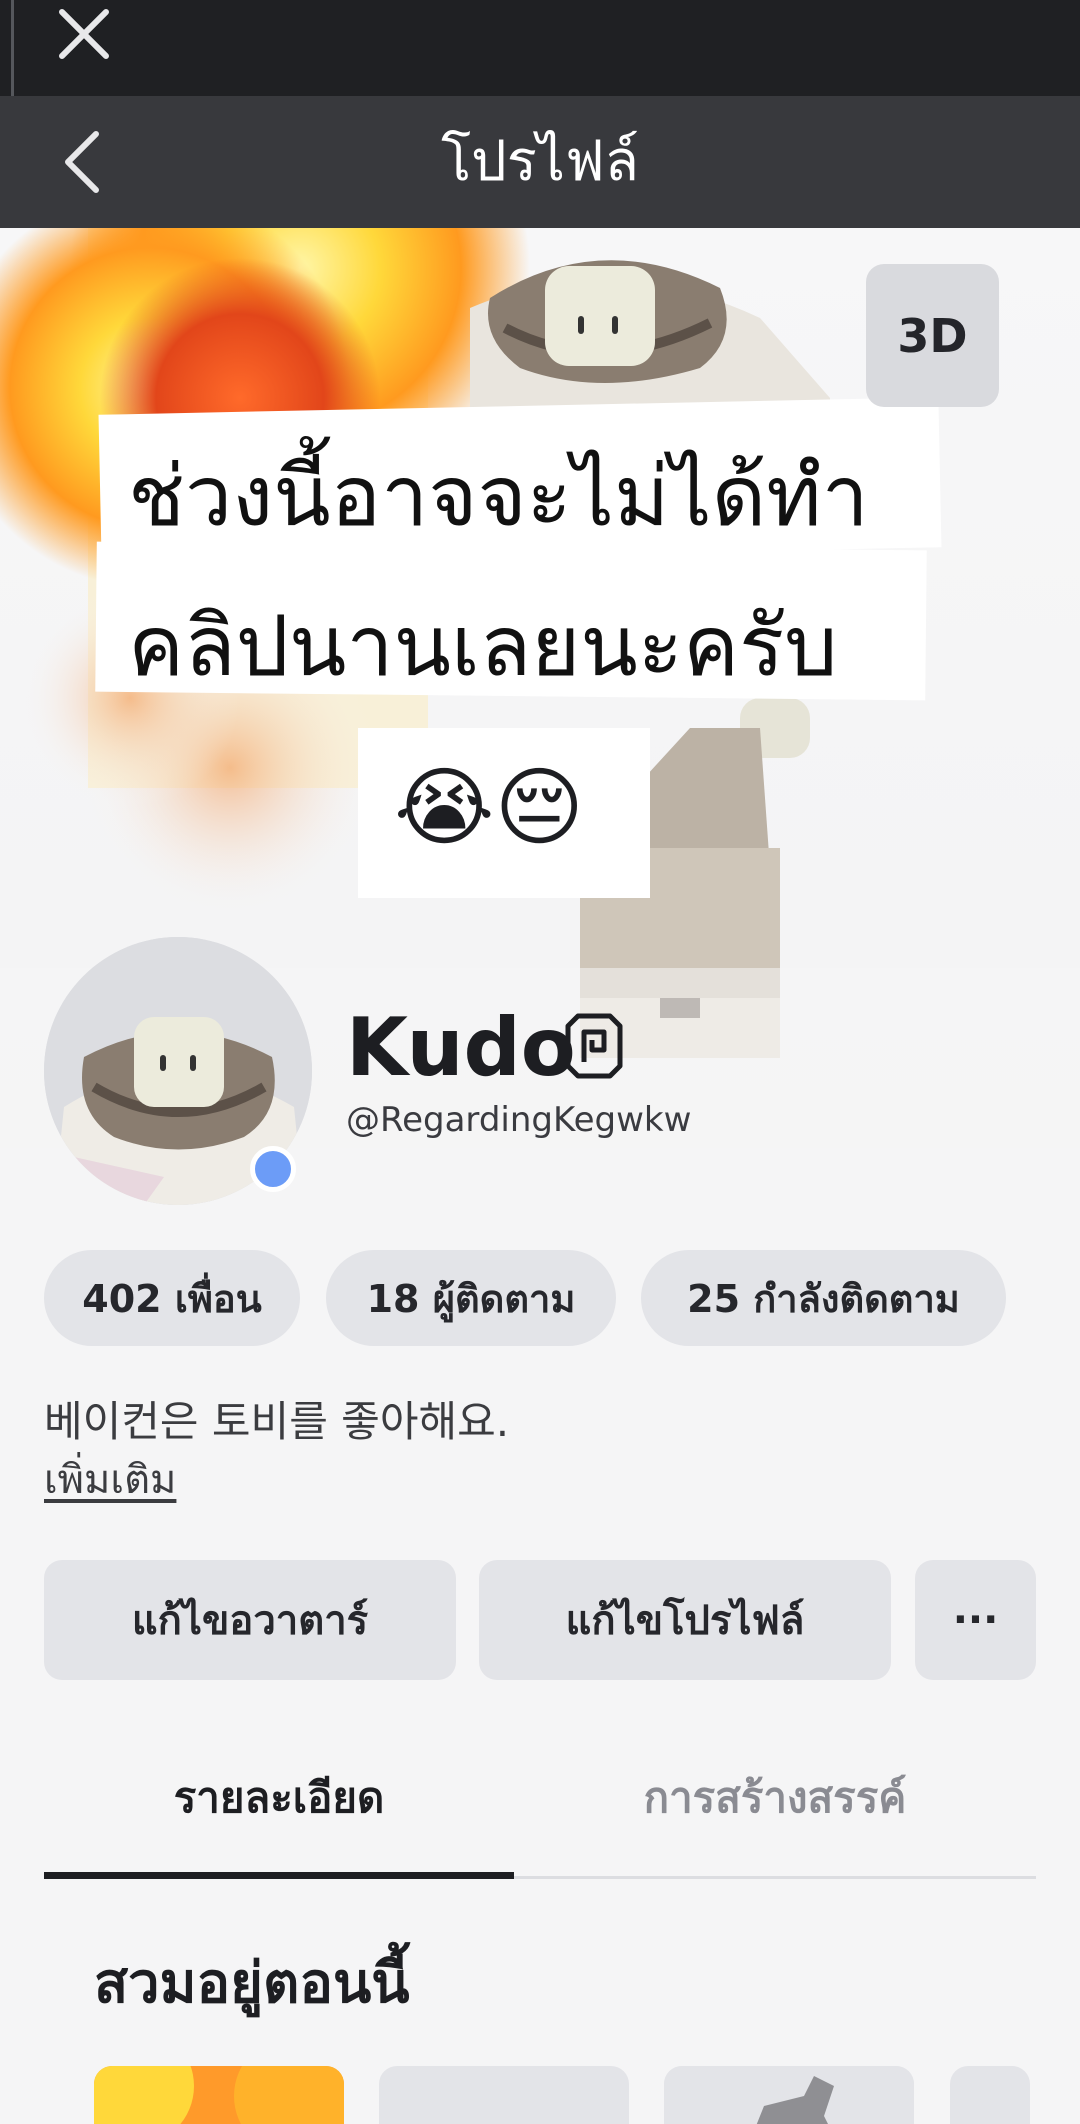  What do you see at coordinates (540, 65) in the screenshot?
I see `top-bar` at bounding box center [540, 65].